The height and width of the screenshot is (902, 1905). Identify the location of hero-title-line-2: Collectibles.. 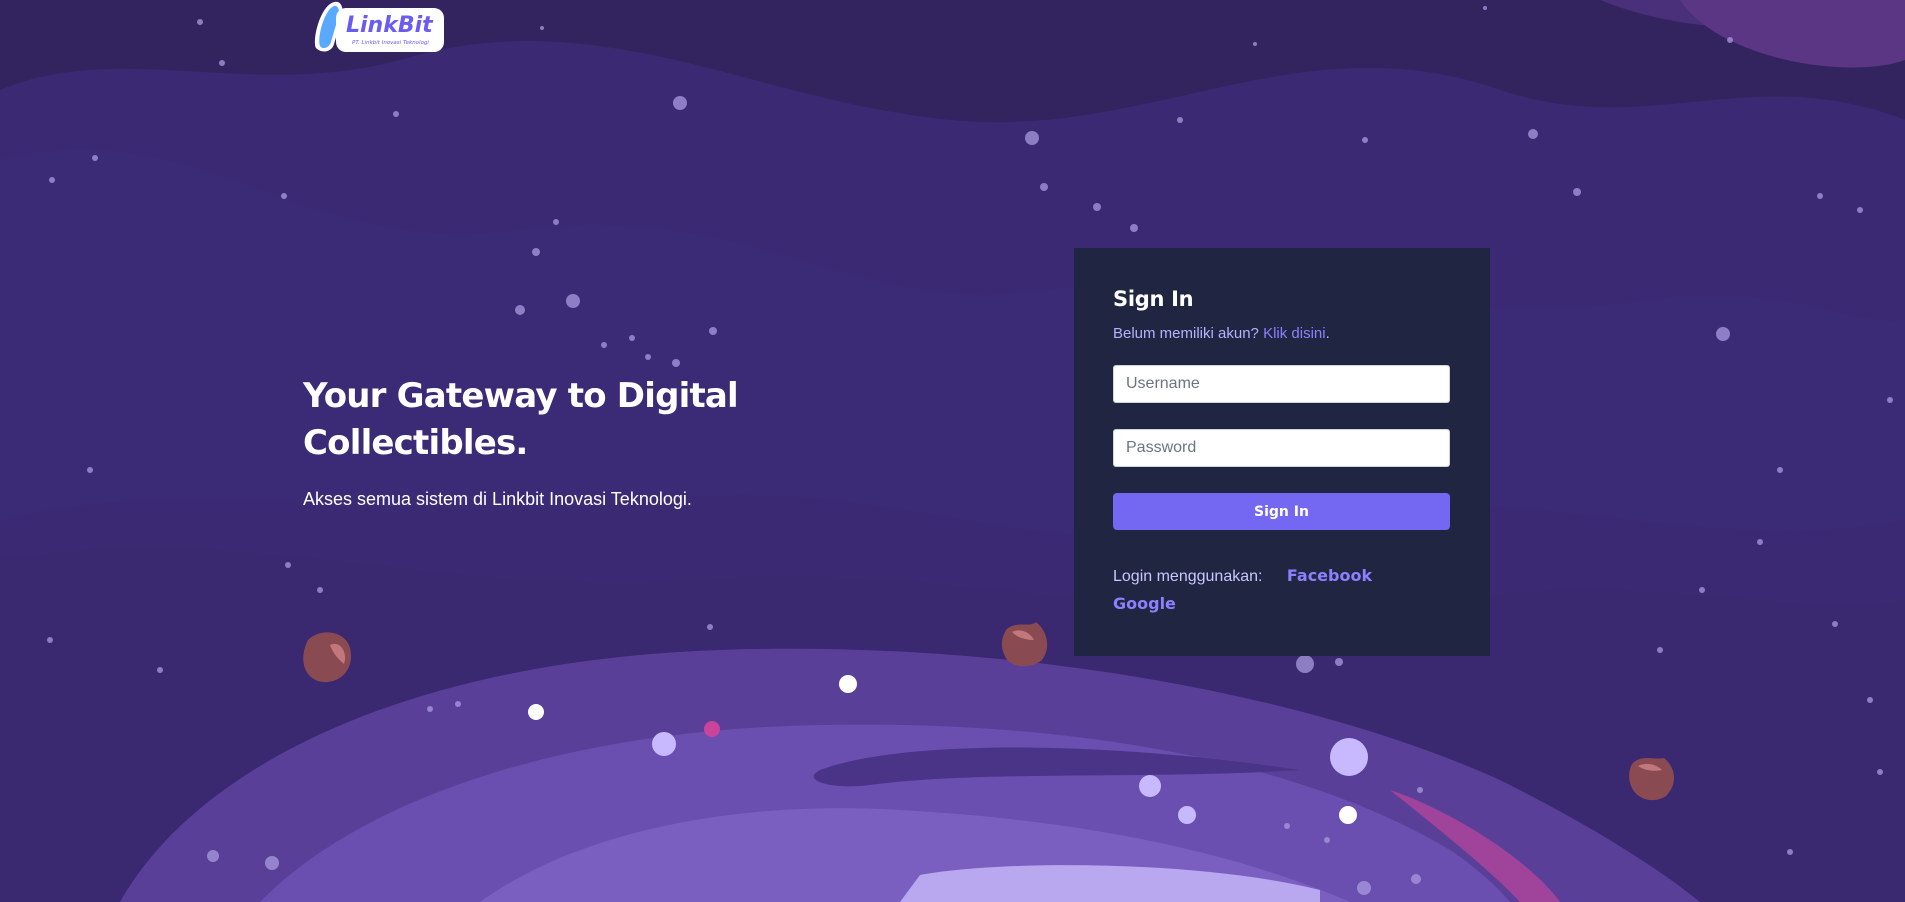
(415, 443).